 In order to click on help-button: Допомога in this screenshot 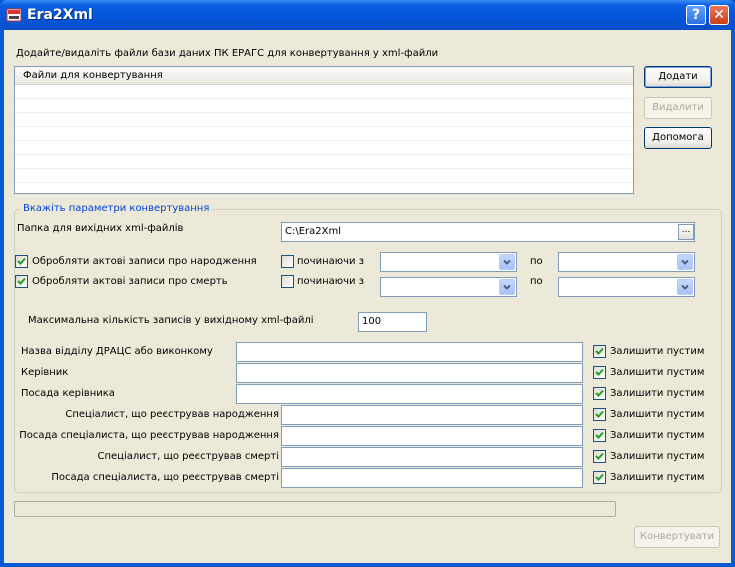, I will do `click(678, 138)`.